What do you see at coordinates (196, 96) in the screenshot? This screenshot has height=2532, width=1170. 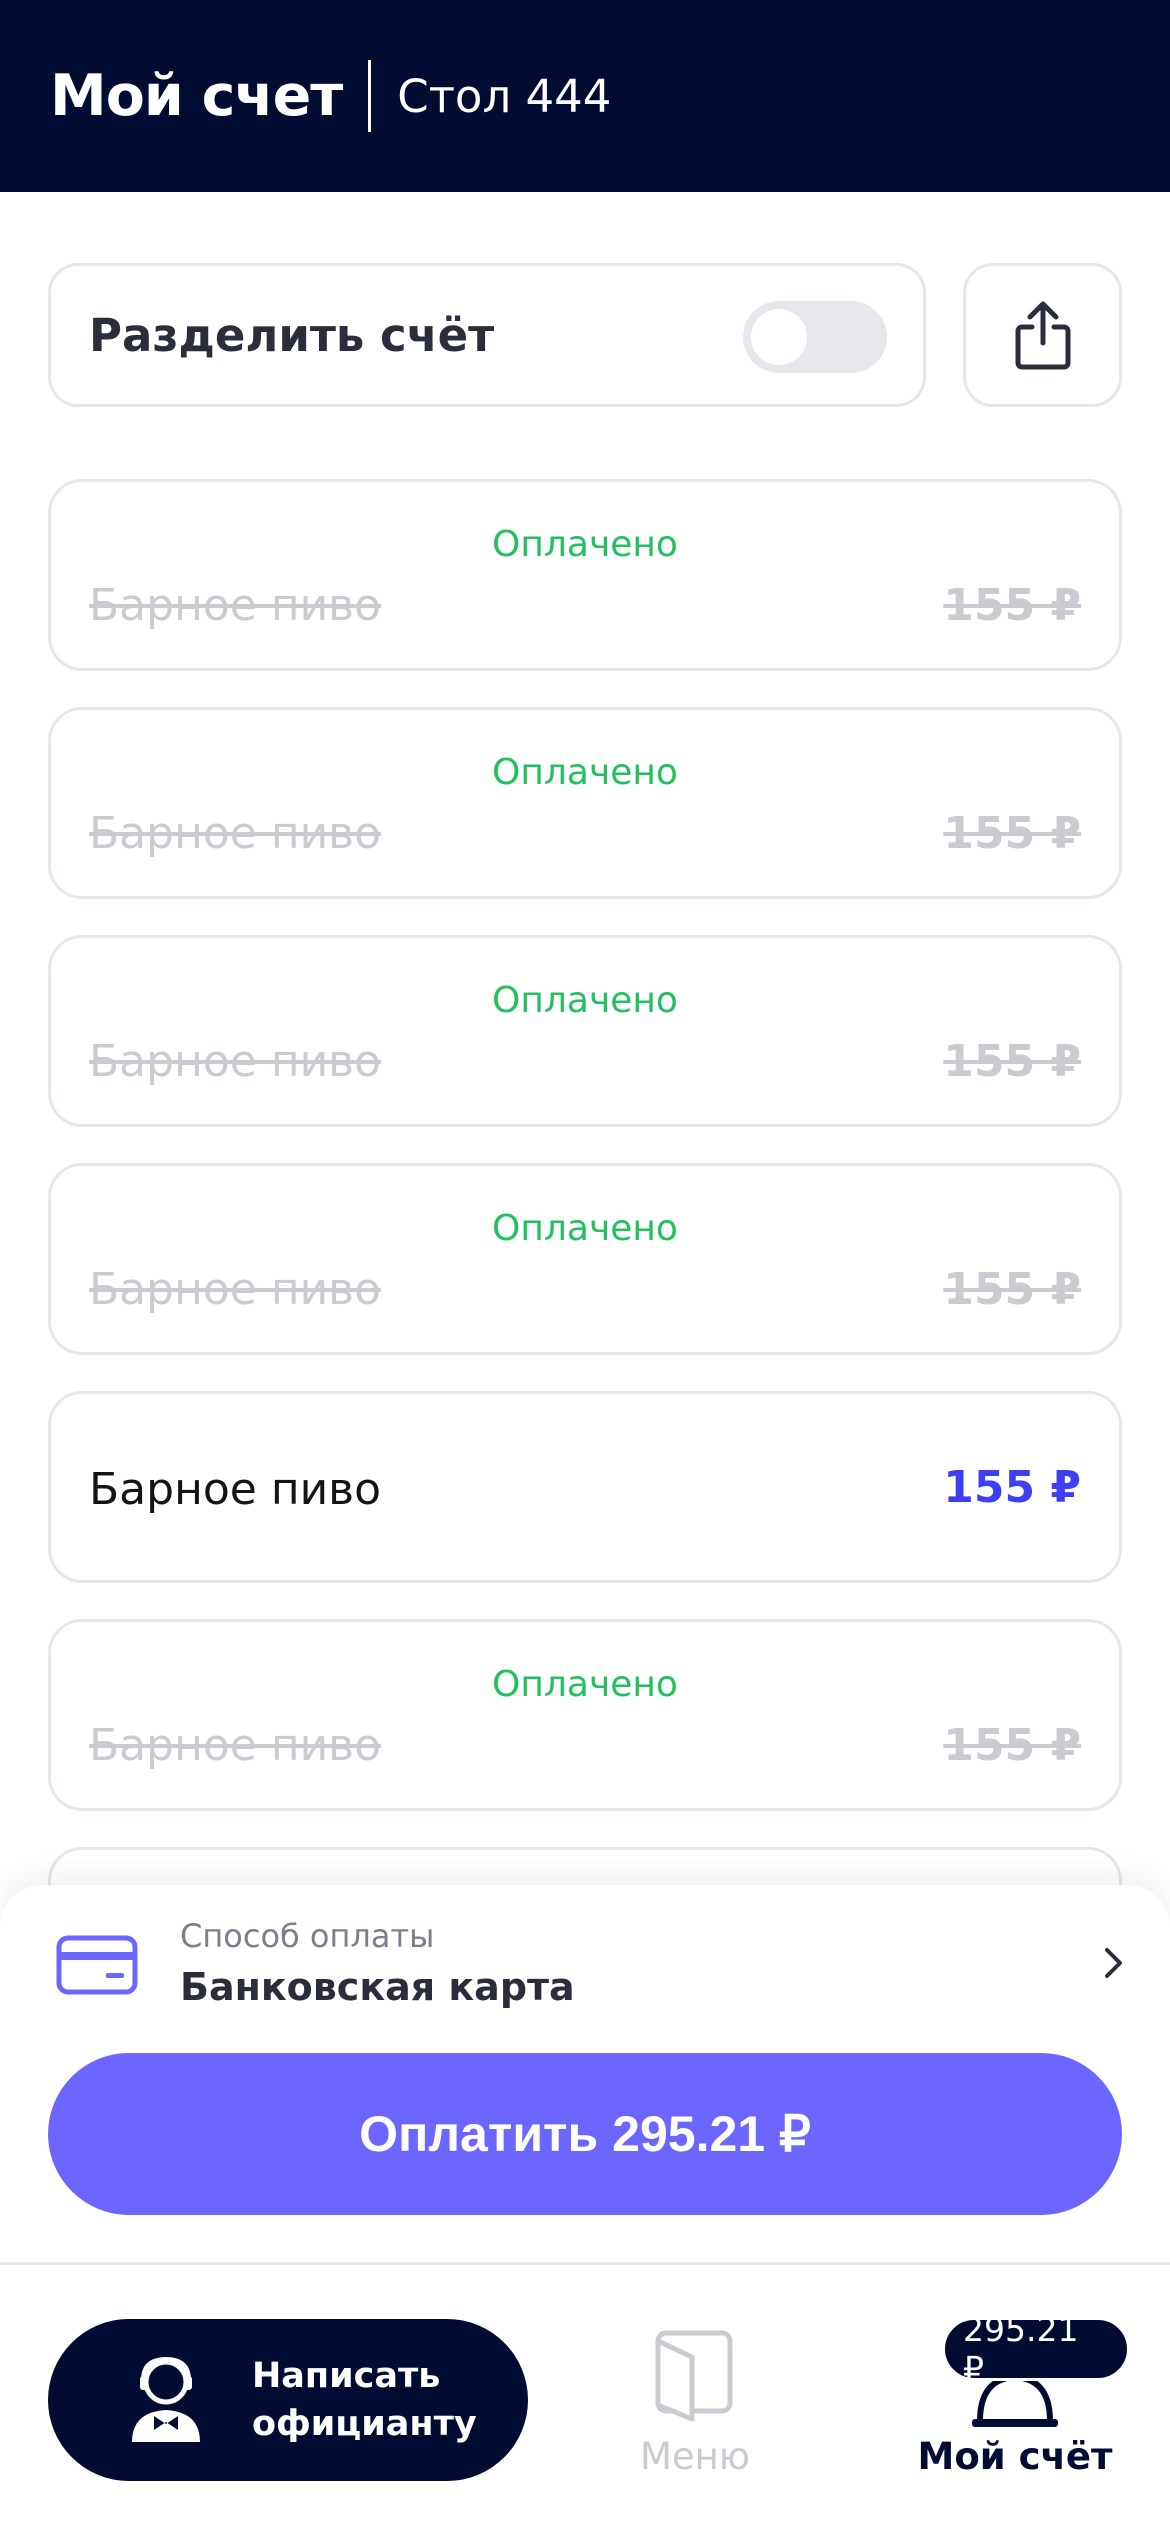 I see `page-title: Мой счет` at bounding box center [196, 96].